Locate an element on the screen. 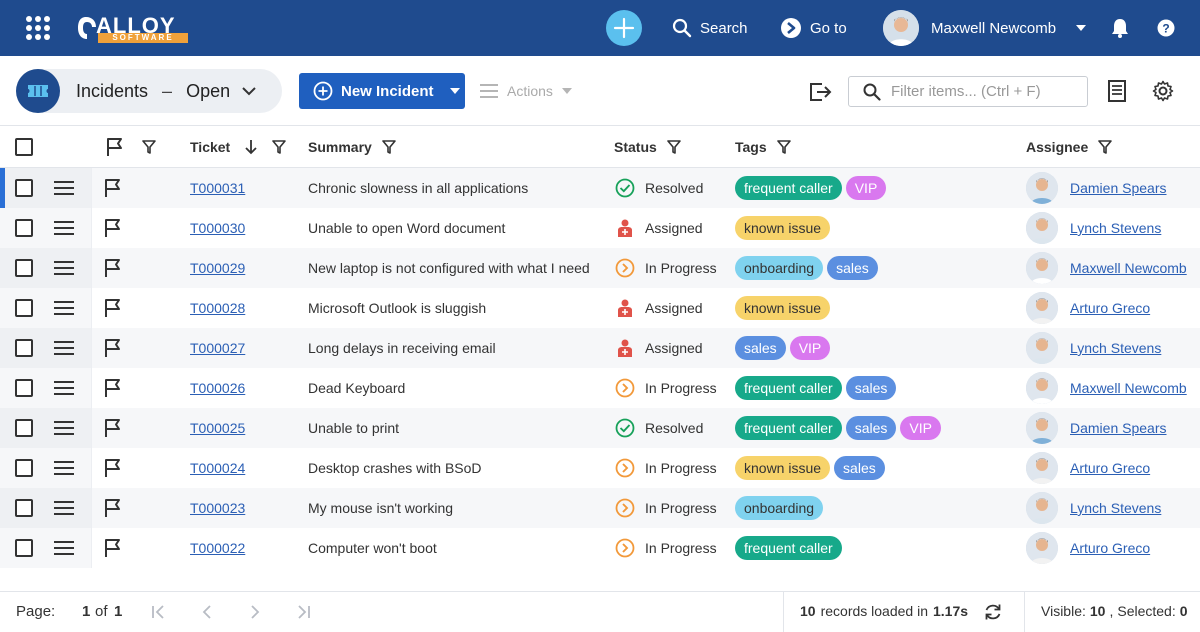 Image resolution: width=1200 pixels, height=632 pixels. goto-button: Go to is located at coordinates (813, 28).